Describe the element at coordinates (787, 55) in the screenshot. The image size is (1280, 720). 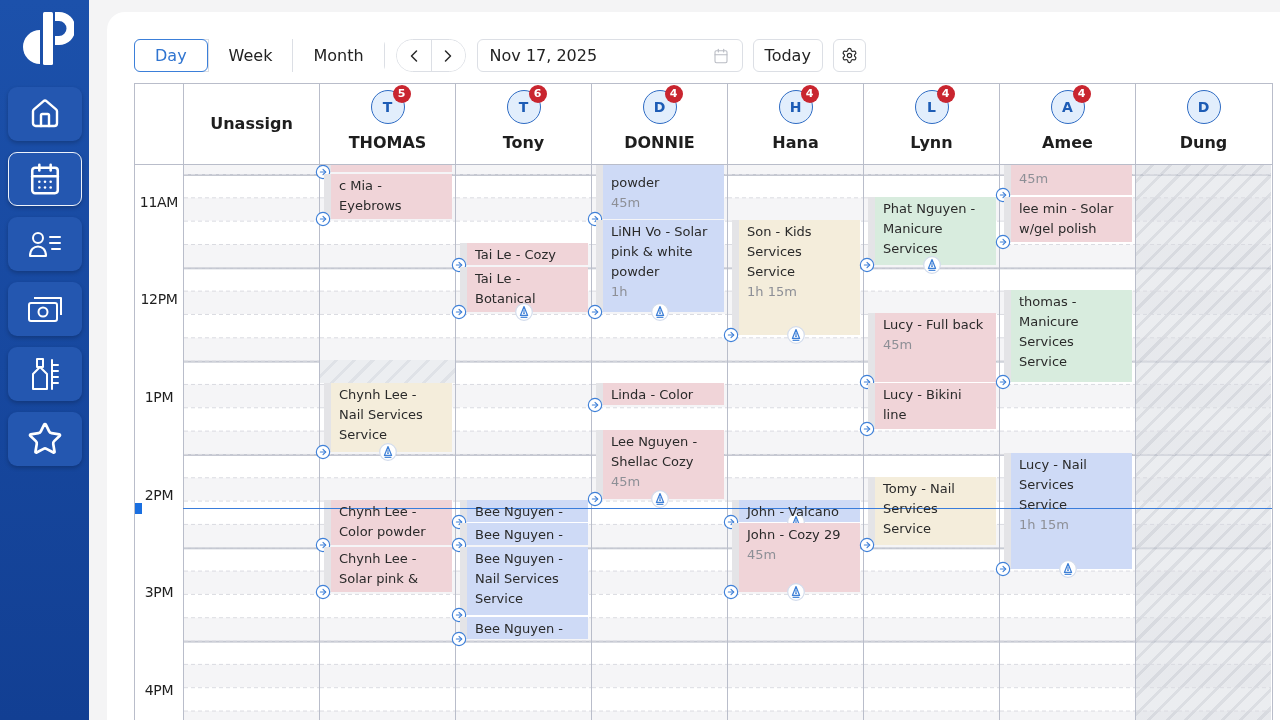
I see `today-button: Today` at that location.